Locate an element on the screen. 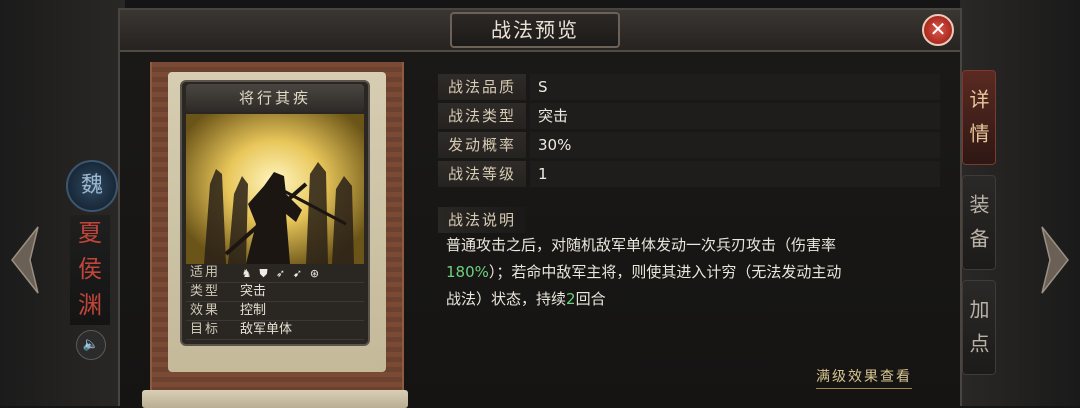 The image size is (1080, 408). next-arrow-icon is located at coordinates (1055, 260).